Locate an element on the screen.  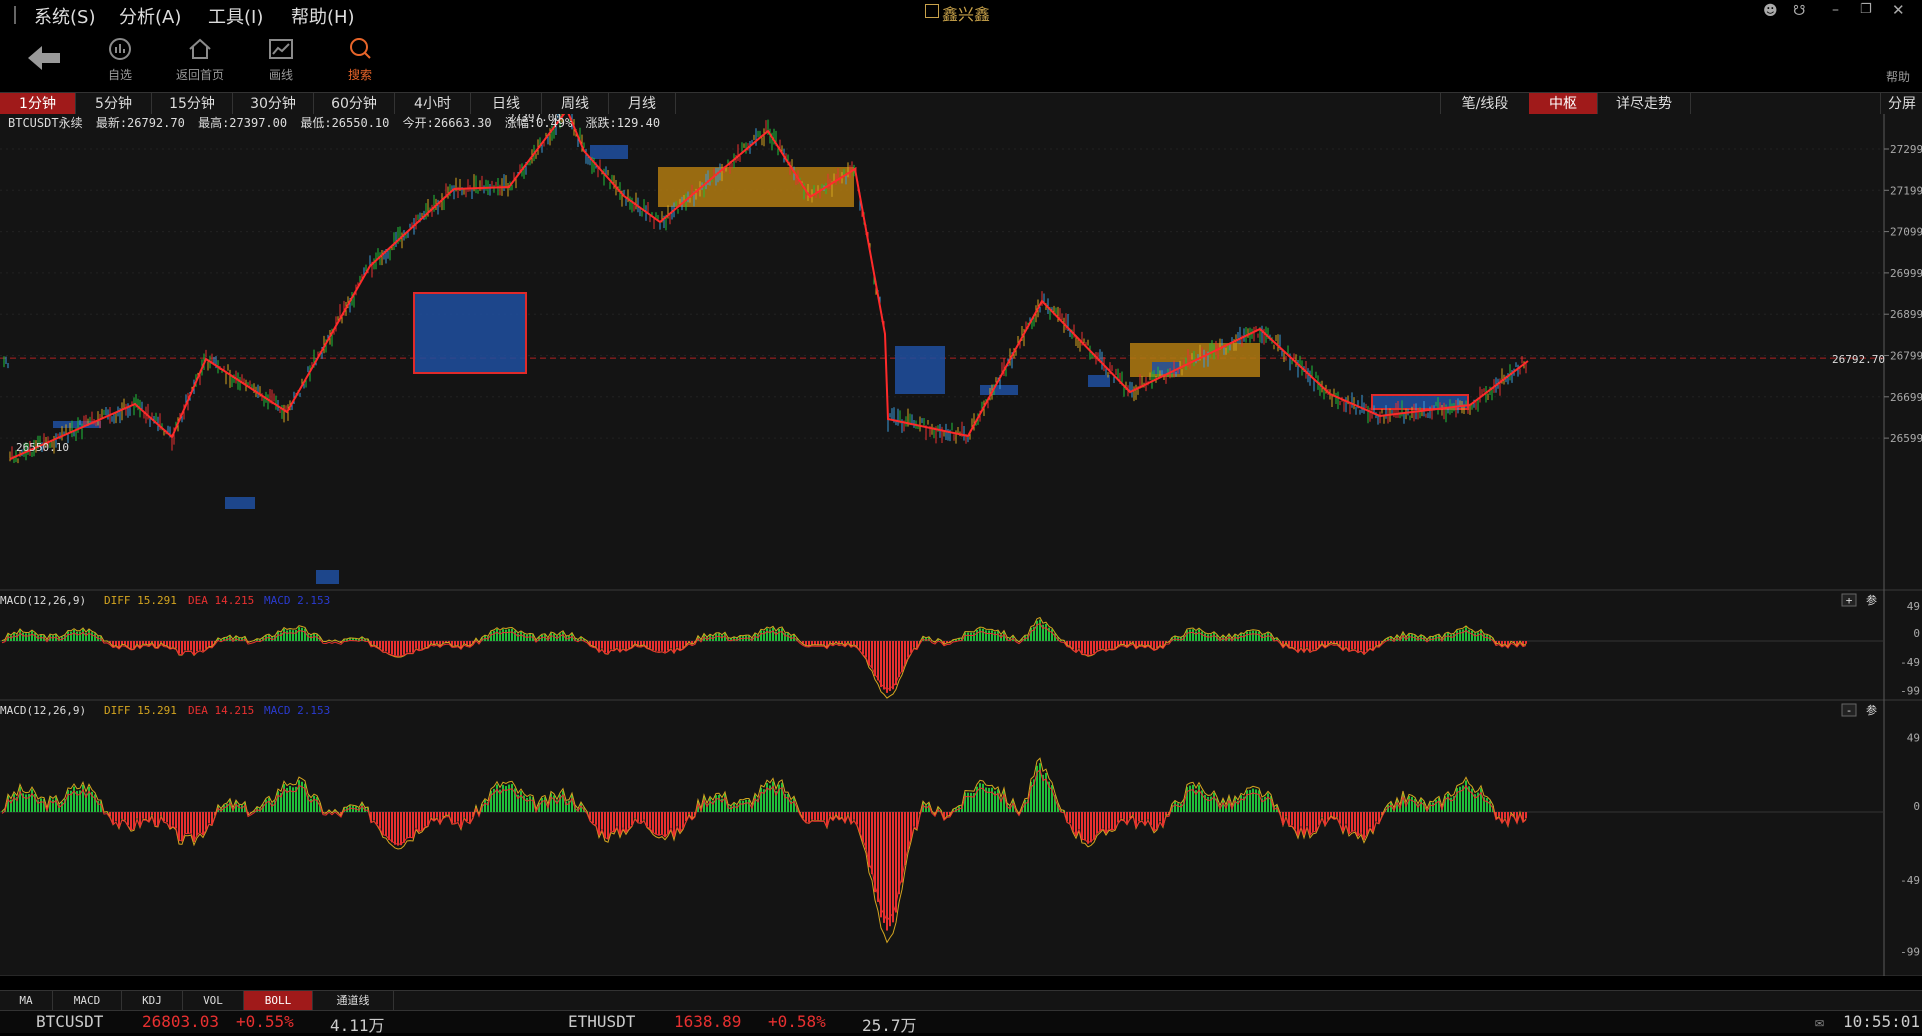
help-button: 帮助 is located at coordinates (1898, 76).